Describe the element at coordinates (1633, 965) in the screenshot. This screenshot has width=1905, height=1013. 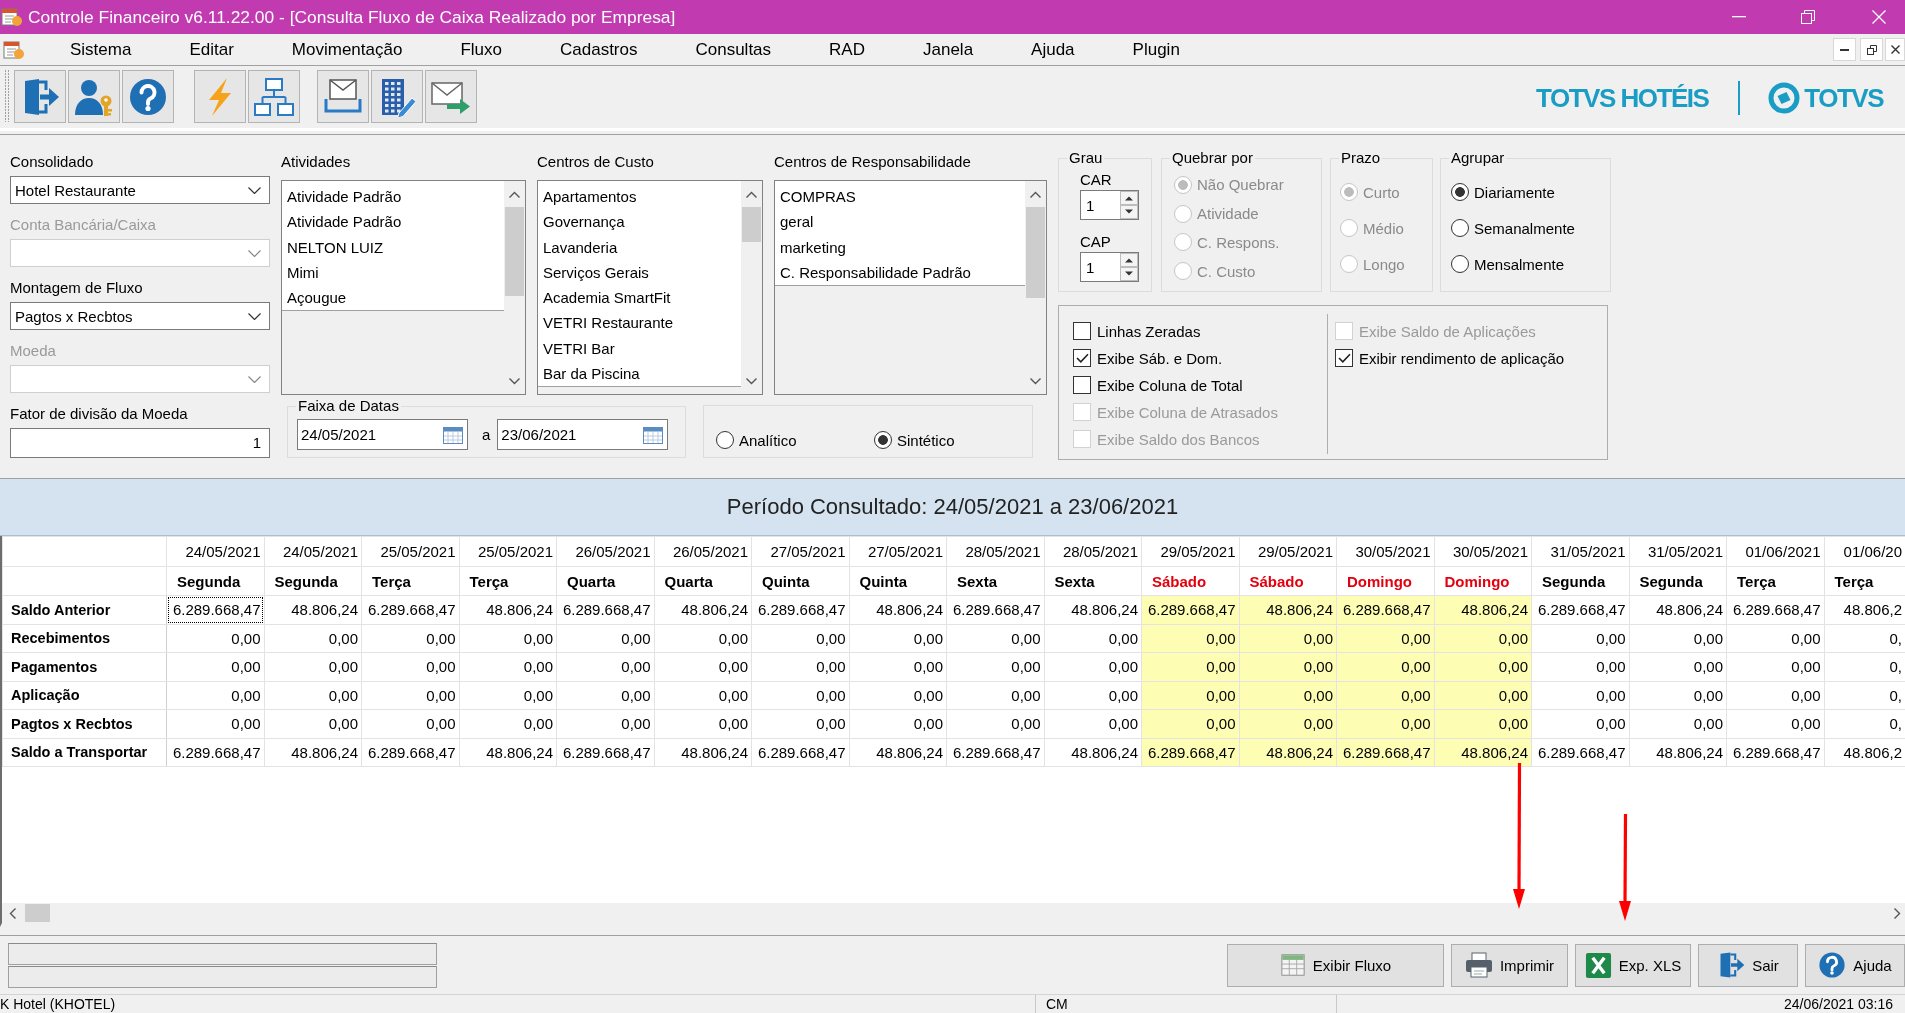
I see `export-button: Exp. XLS` at that location.